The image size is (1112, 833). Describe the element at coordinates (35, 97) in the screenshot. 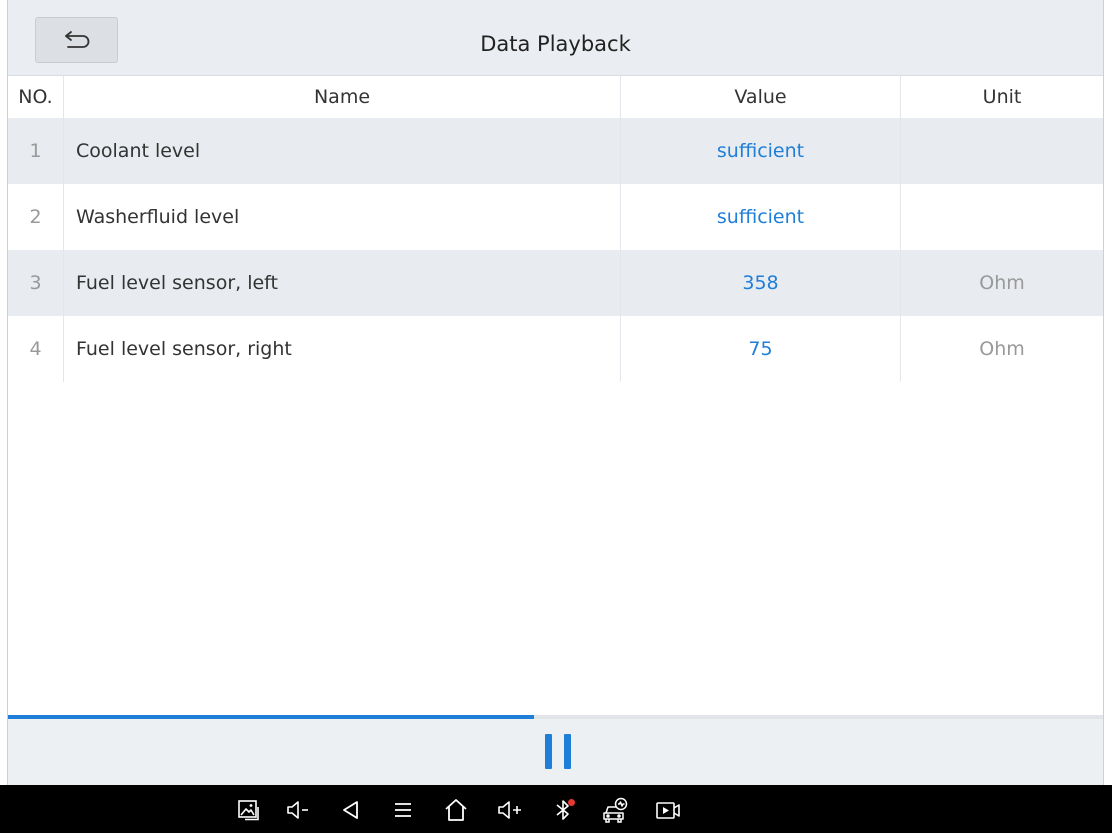

I see `column-header-no: NO.` at that location.